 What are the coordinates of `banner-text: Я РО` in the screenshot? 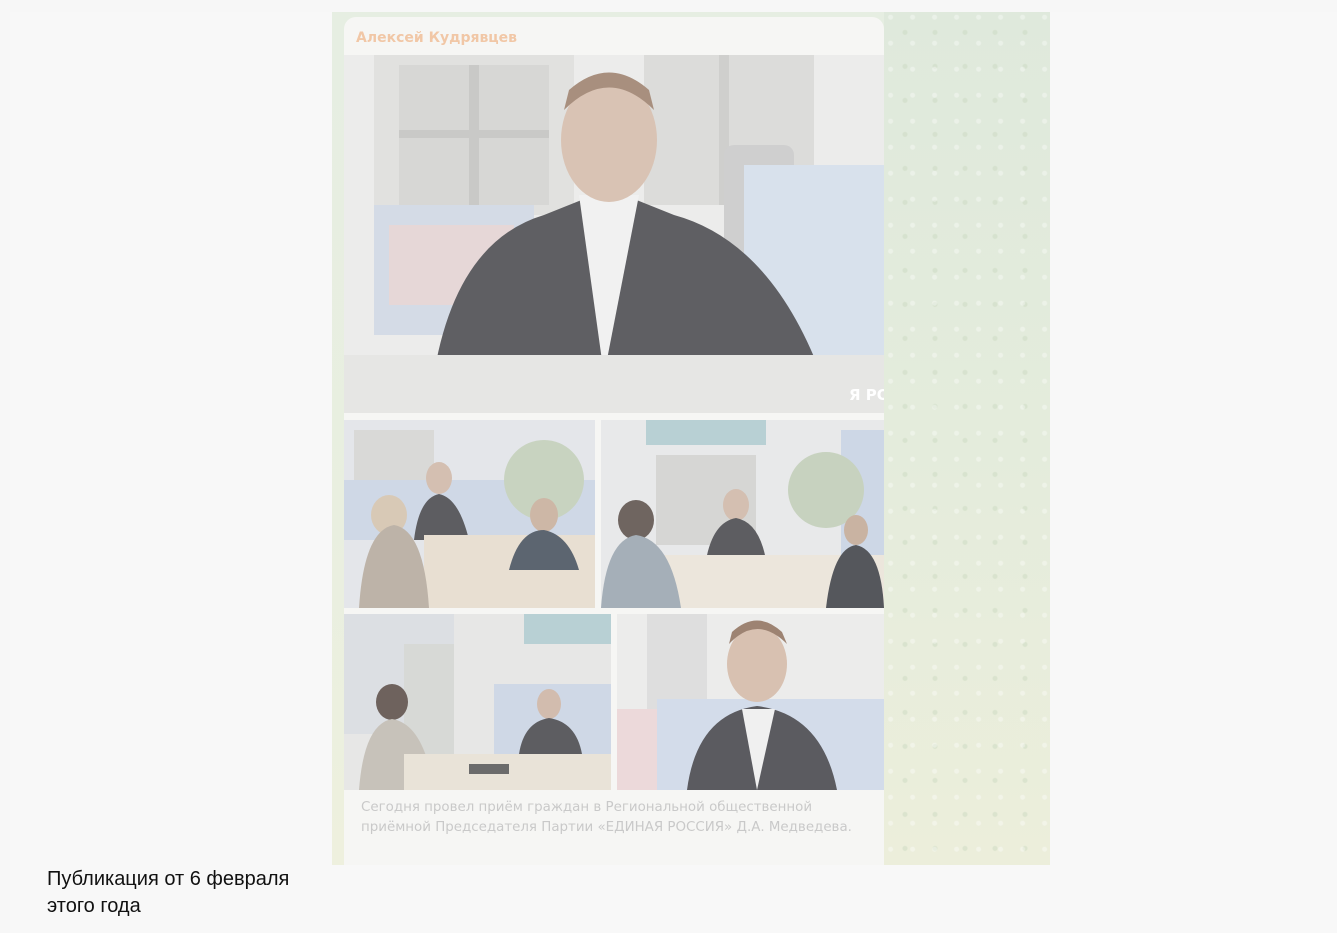 It's located at (866, 395).